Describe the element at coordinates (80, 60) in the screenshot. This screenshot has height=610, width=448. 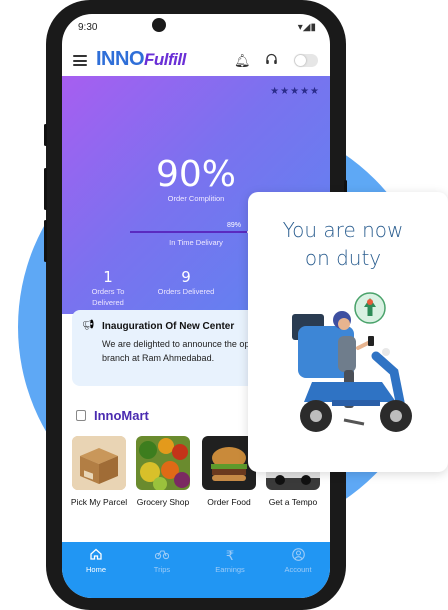
I see `hamburger-menu-icon` at that location.